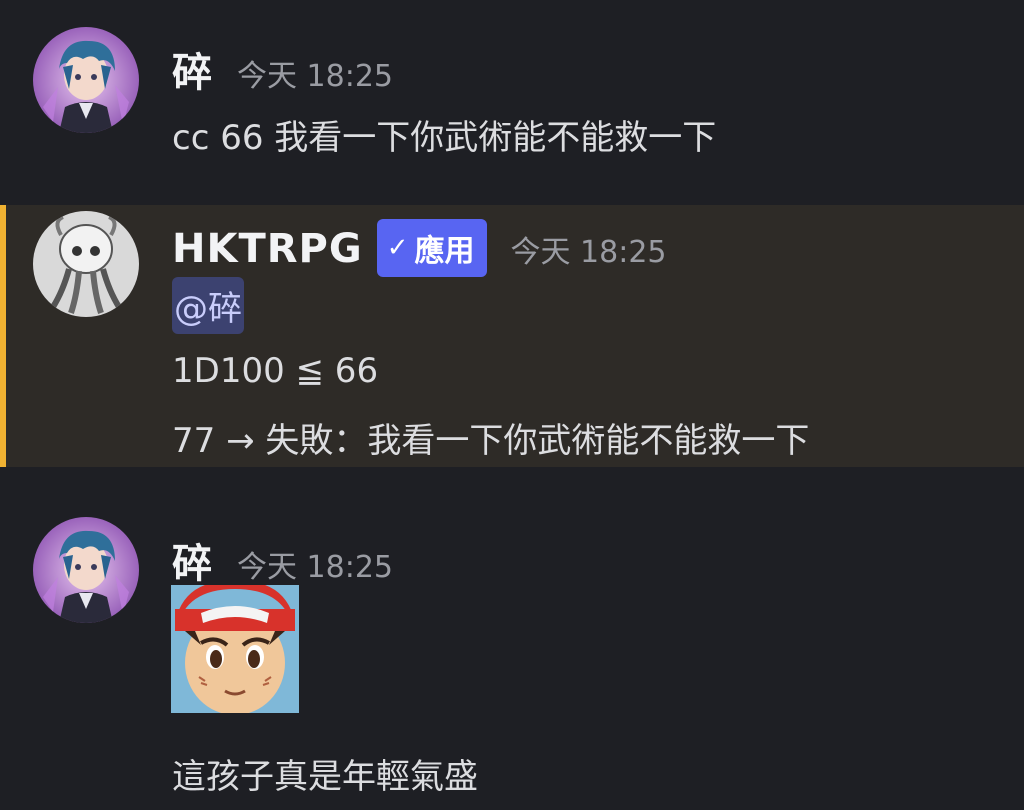 The height and width of the screenshot is (810, 1024). Describe the element at coordinates (208, 305) in the screenshot. I see `user-mention: @碎` at that location.